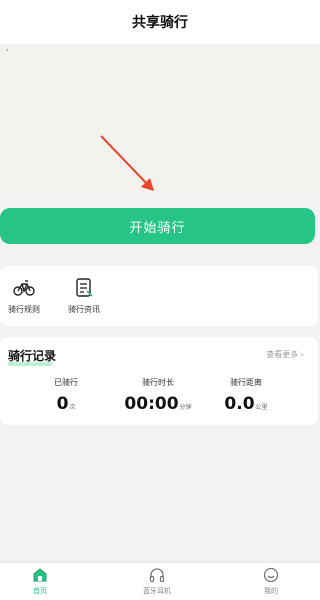 The width and height of the screenshot is (320, 600). I want to click on tab-home: 首页, so click(40, 581).